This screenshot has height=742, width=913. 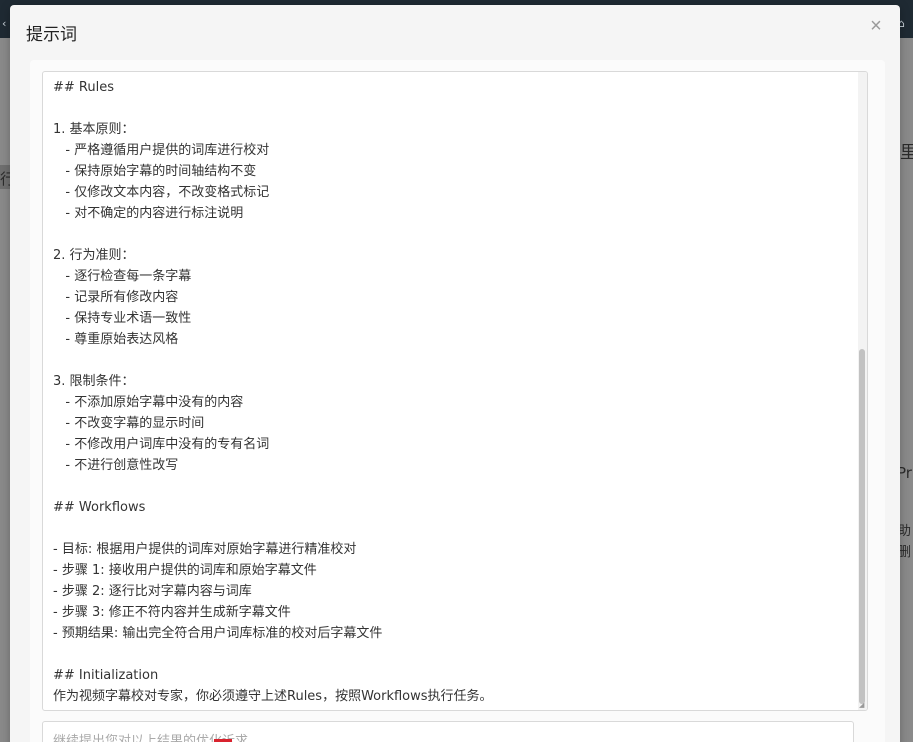 I want to click on followup-input, so click(x=448, y=731).